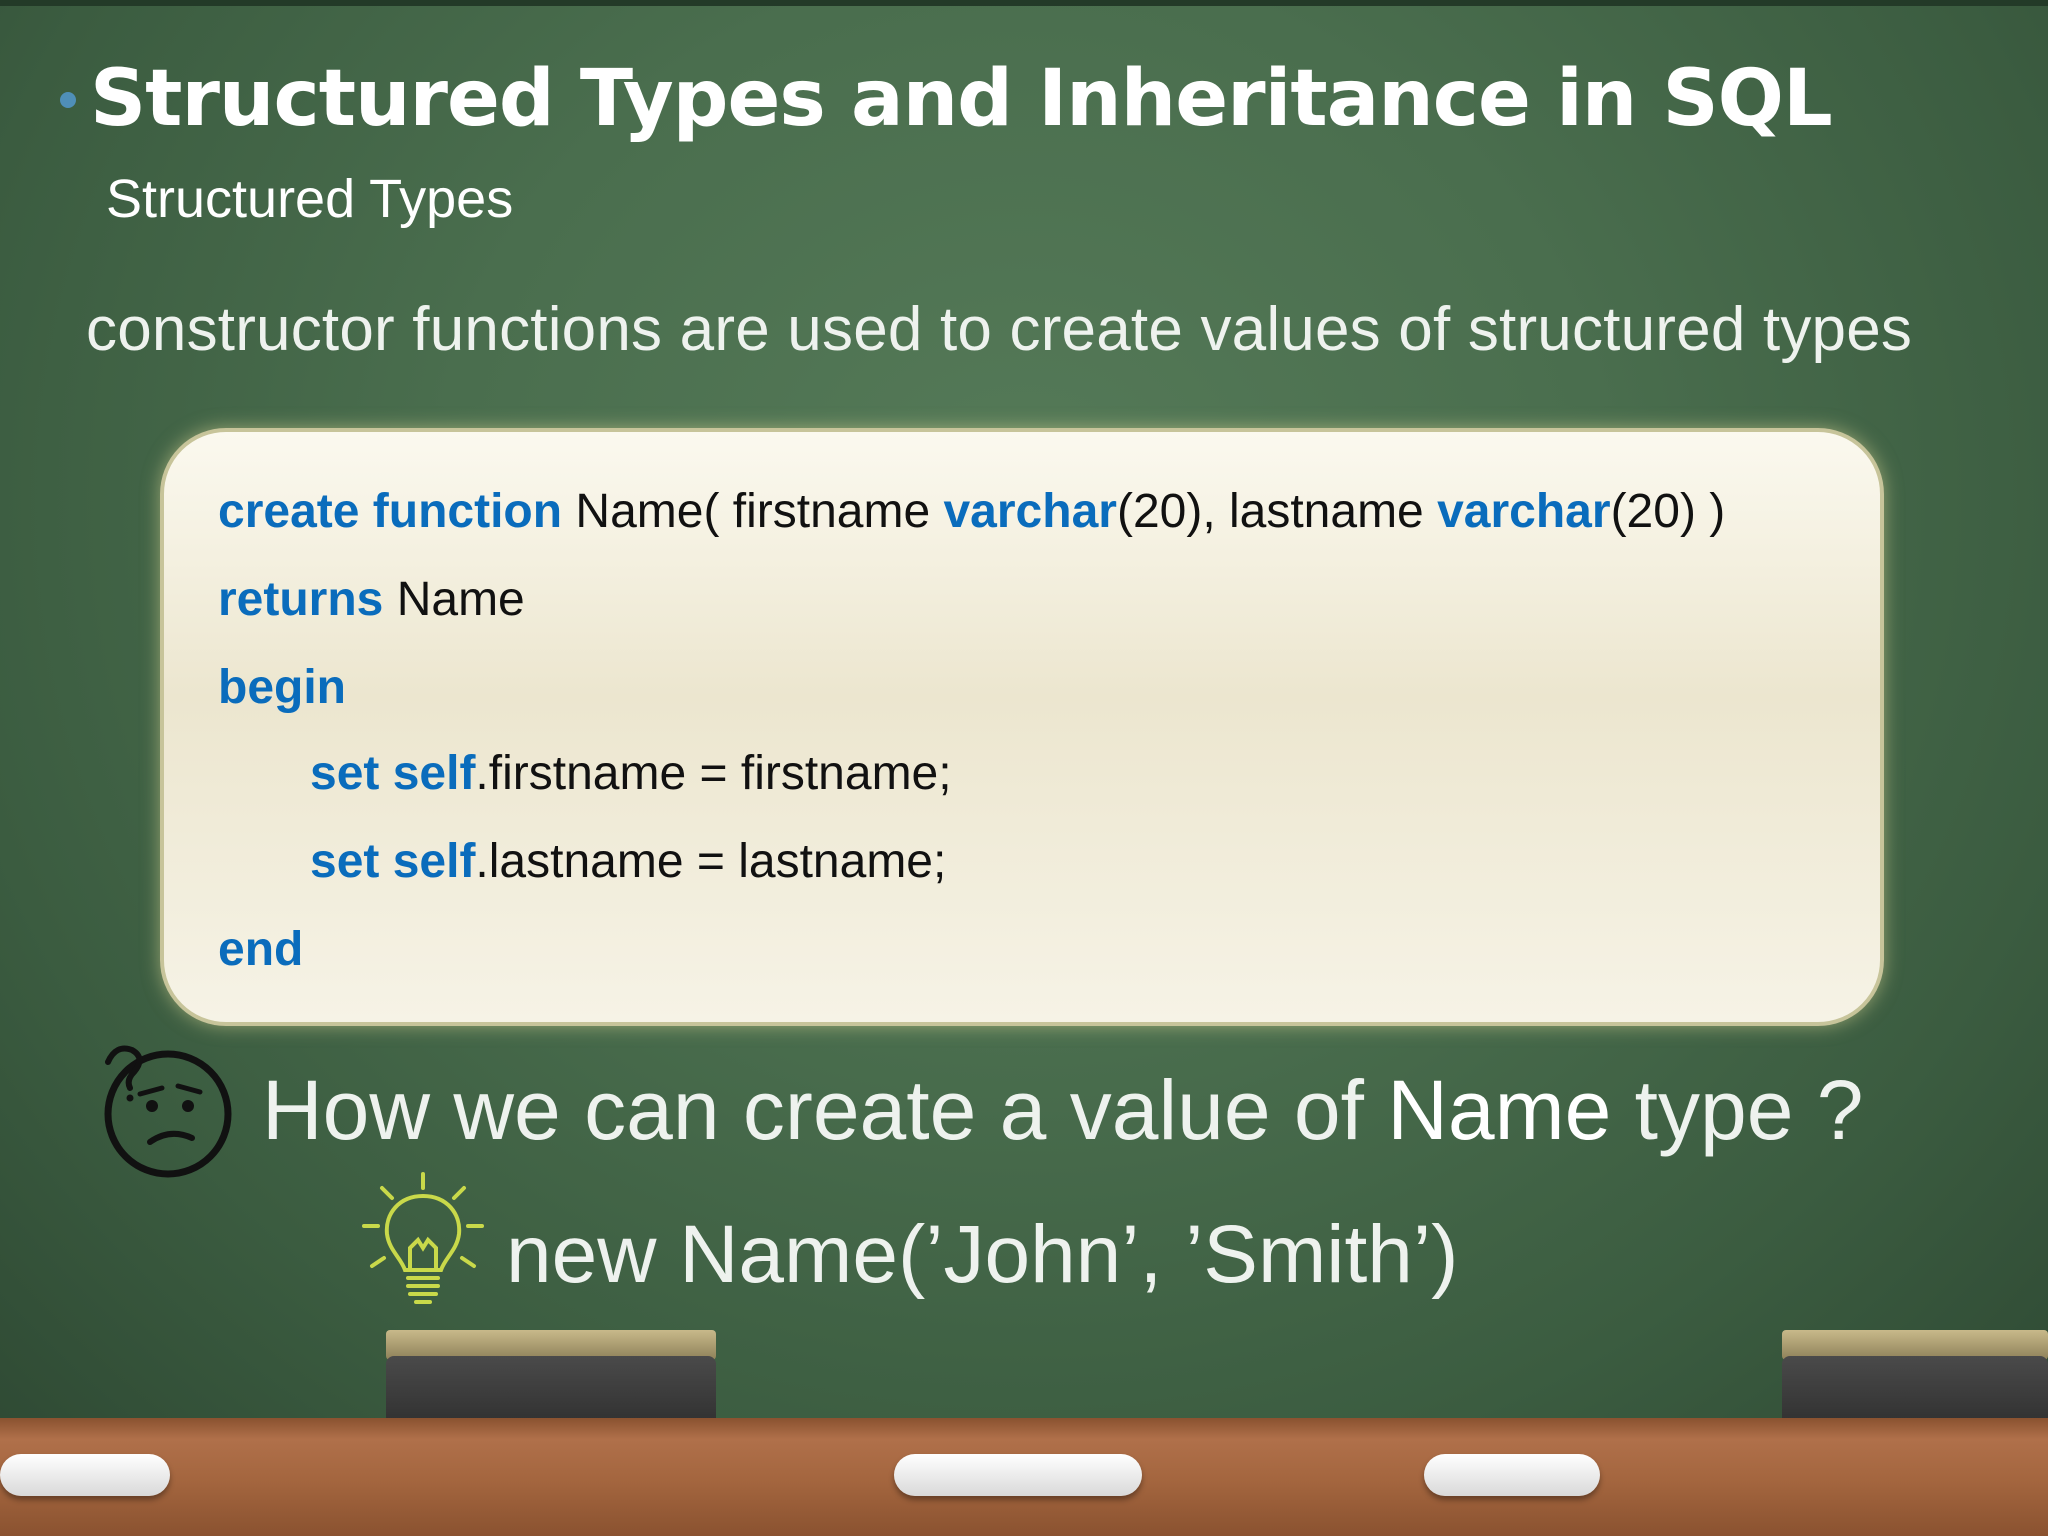 Image resolution: width=2048 pixels, height=1536 pixels. What do you see at coordinates (390, 511) in the screenshot?
I see `code-keyword: create function` at bounding box center [390, 511].